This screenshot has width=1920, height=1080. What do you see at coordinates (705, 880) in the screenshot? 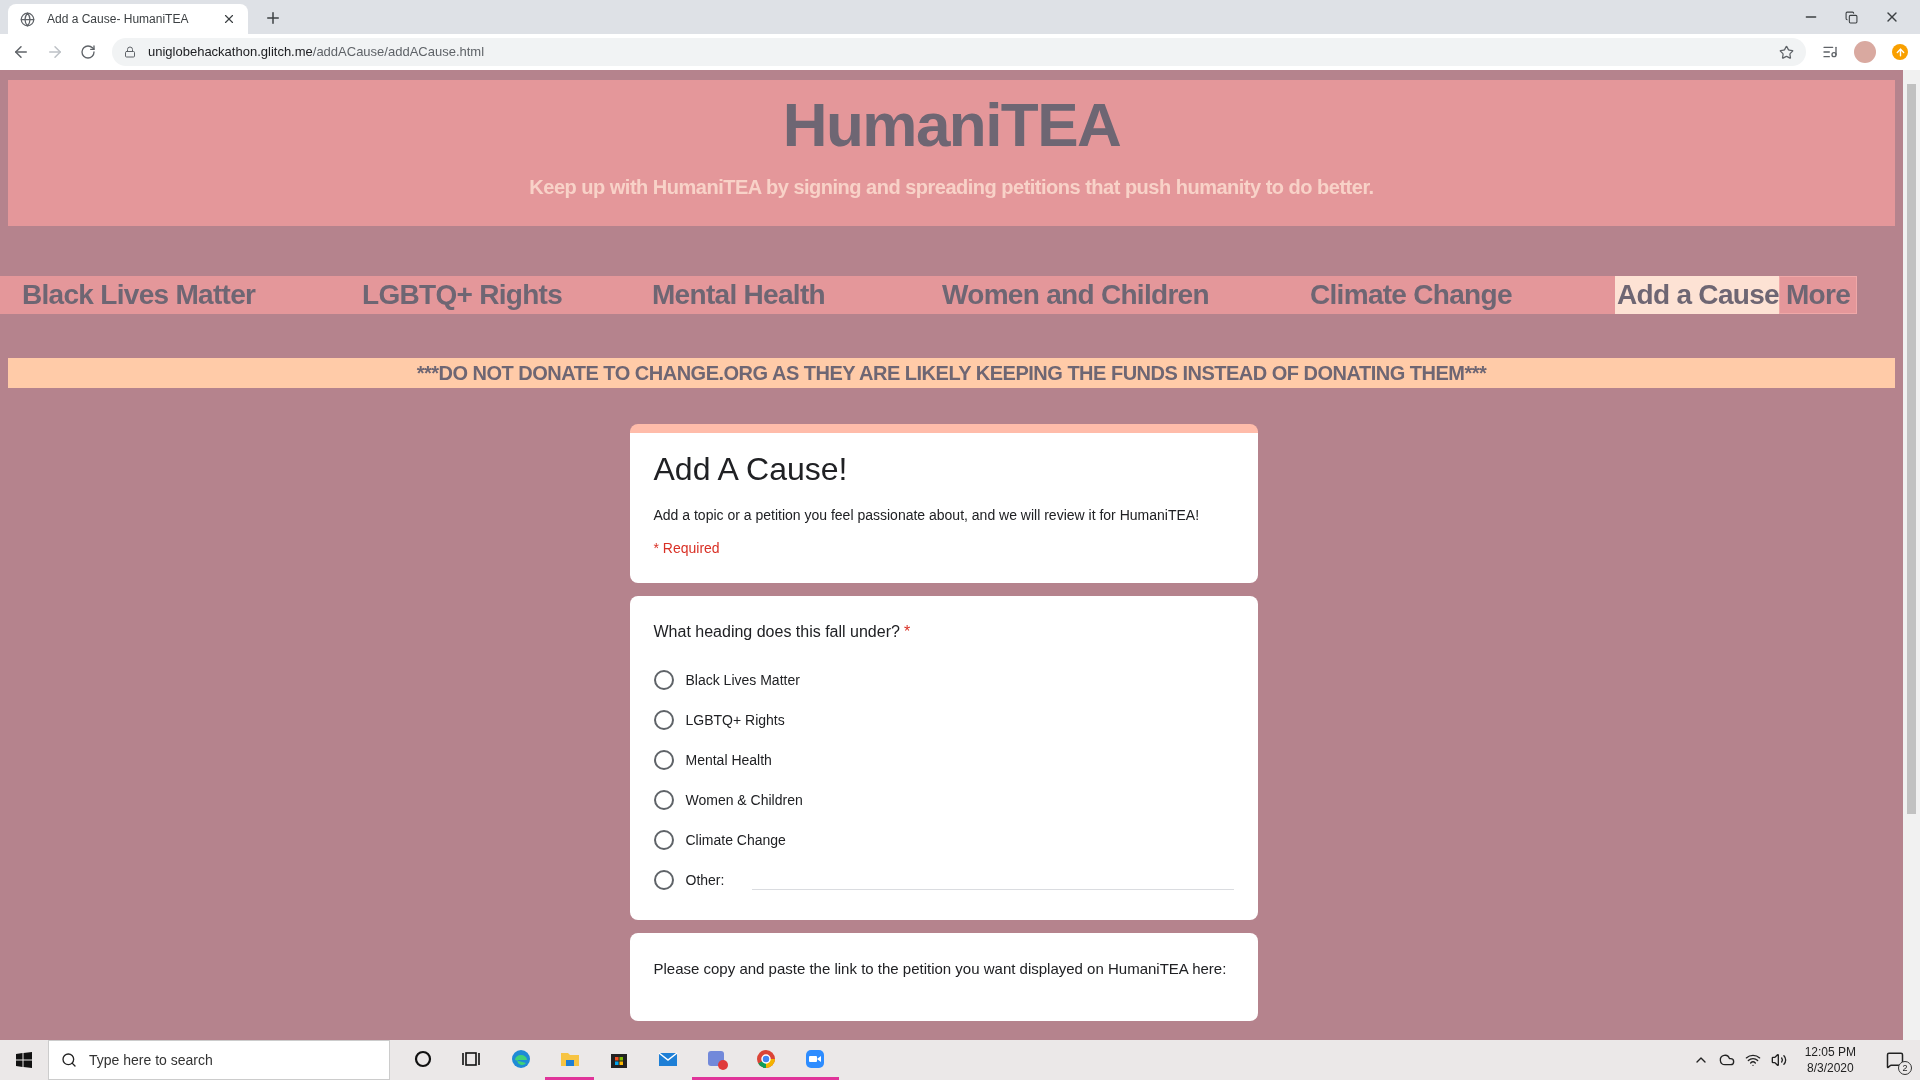
I see `option-label: Other:` at bounding box center [705, 880].